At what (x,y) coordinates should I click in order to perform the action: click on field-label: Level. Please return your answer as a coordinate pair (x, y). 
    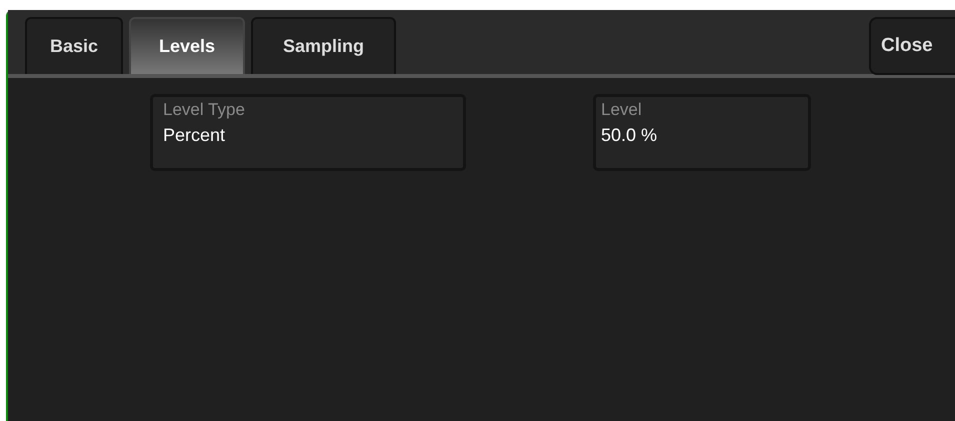
    Looking at the image, I should click on (622, 110).